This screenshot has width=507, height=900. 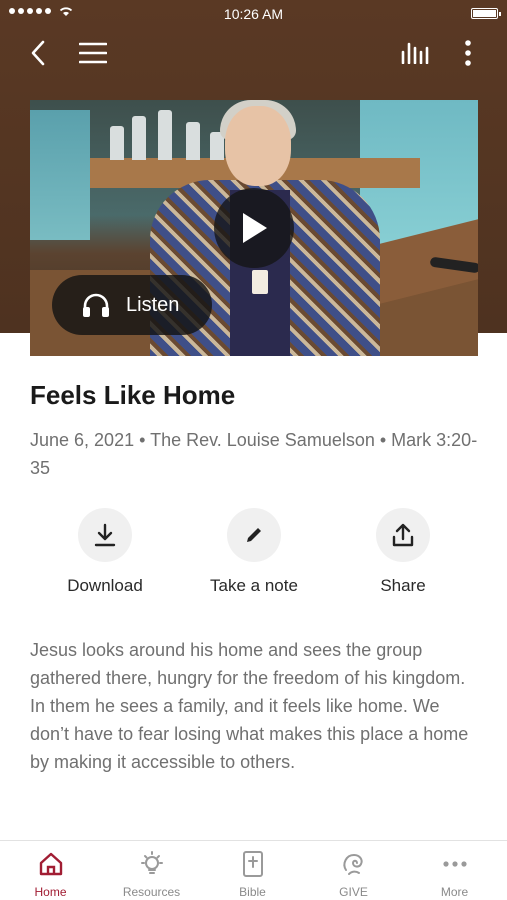 I want to click on take-note-label: Take a note, so click(x=254, y=585).